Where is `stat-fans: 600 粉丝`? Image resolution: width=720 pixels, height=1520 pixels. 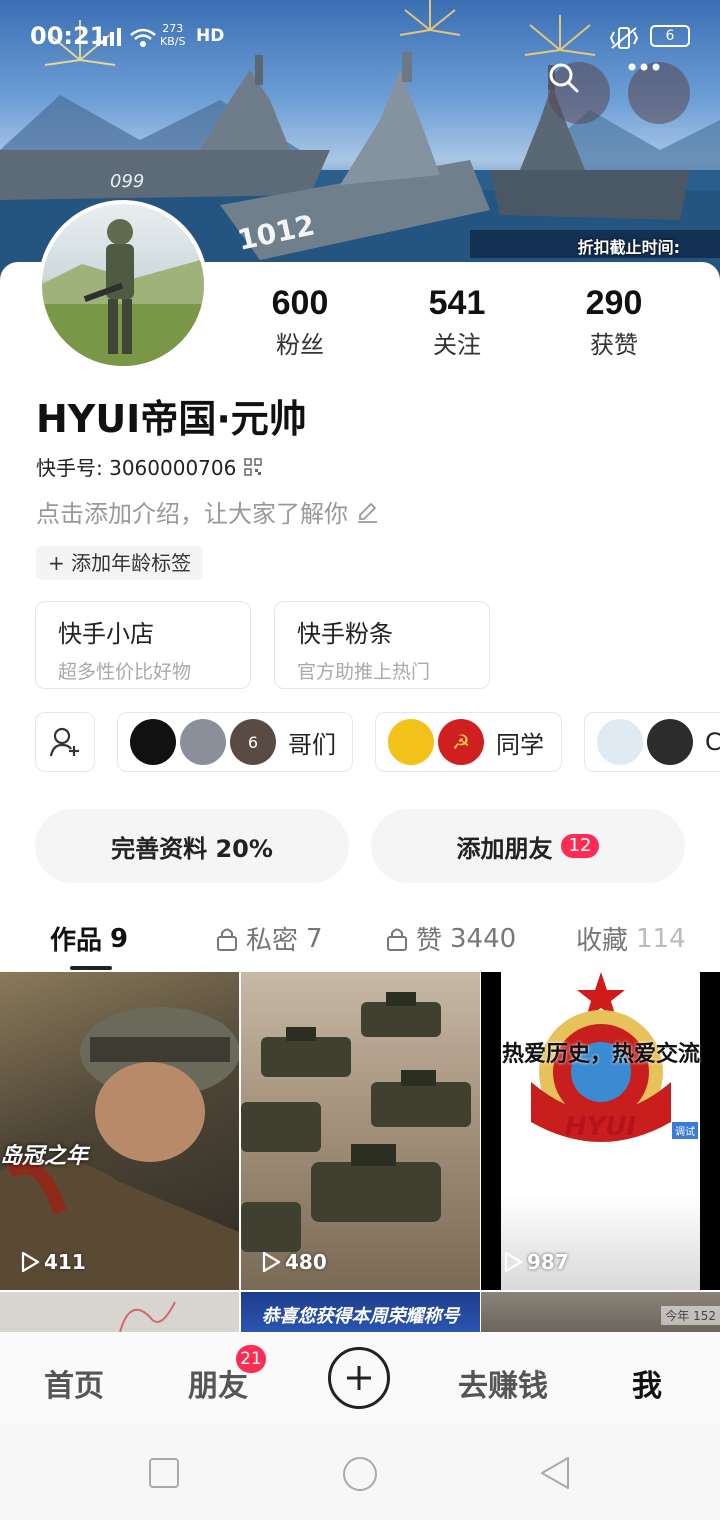
stat-fans: 600 粉丝 is located at coordinates (300, 322).